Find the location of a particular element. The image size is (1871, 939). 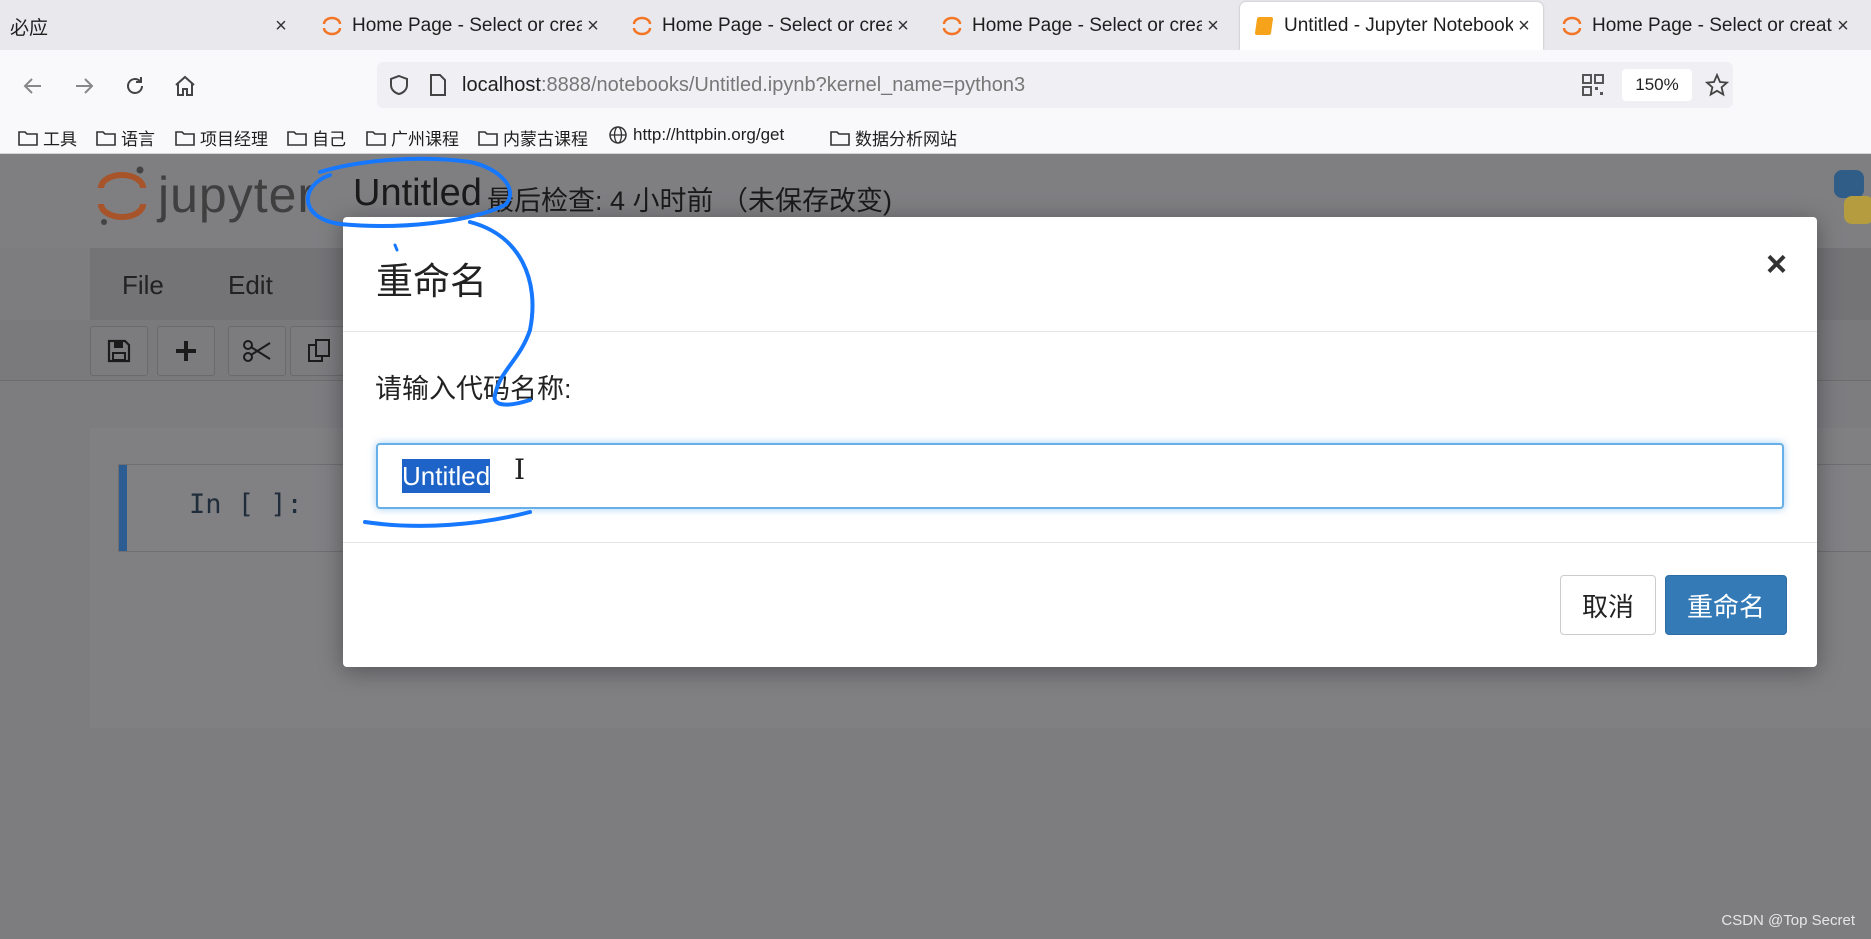

menu-file: File is located at coordinates (143, 285).